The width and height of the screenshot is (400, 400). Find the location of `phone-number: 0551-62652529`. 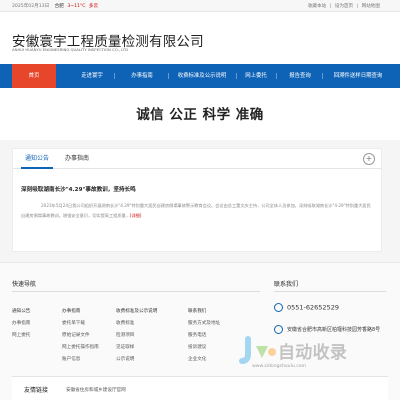

phone-number: 0551-62652529 is located at coordinates (313, 307).